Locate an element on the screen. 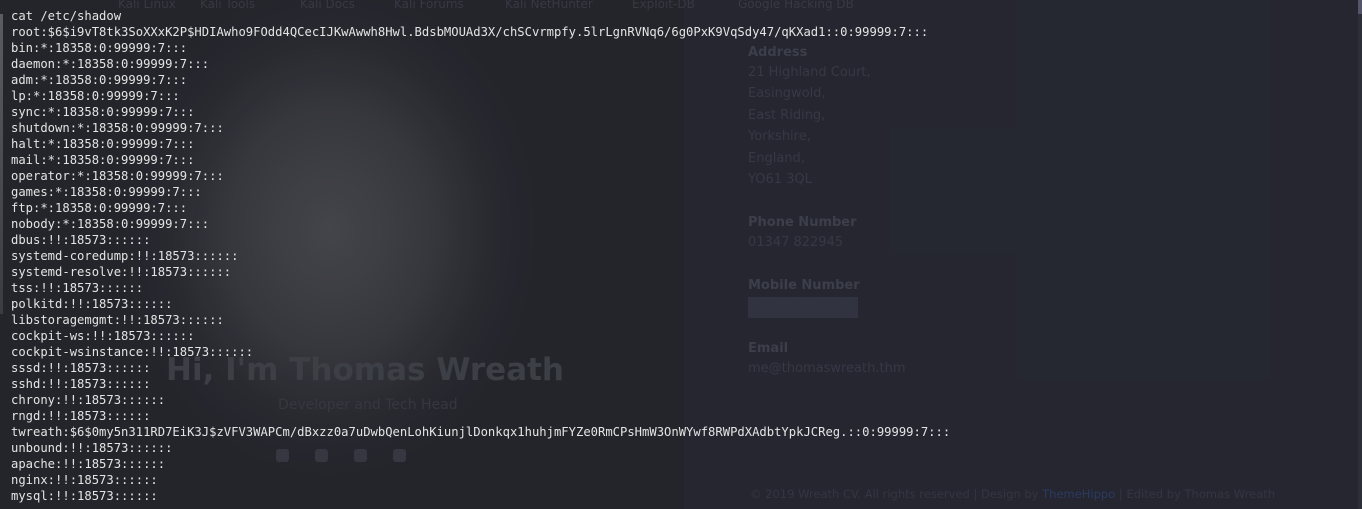  shadow-entry-line: rngd:!!:18573:::::: is located at coordinates (81, 416).